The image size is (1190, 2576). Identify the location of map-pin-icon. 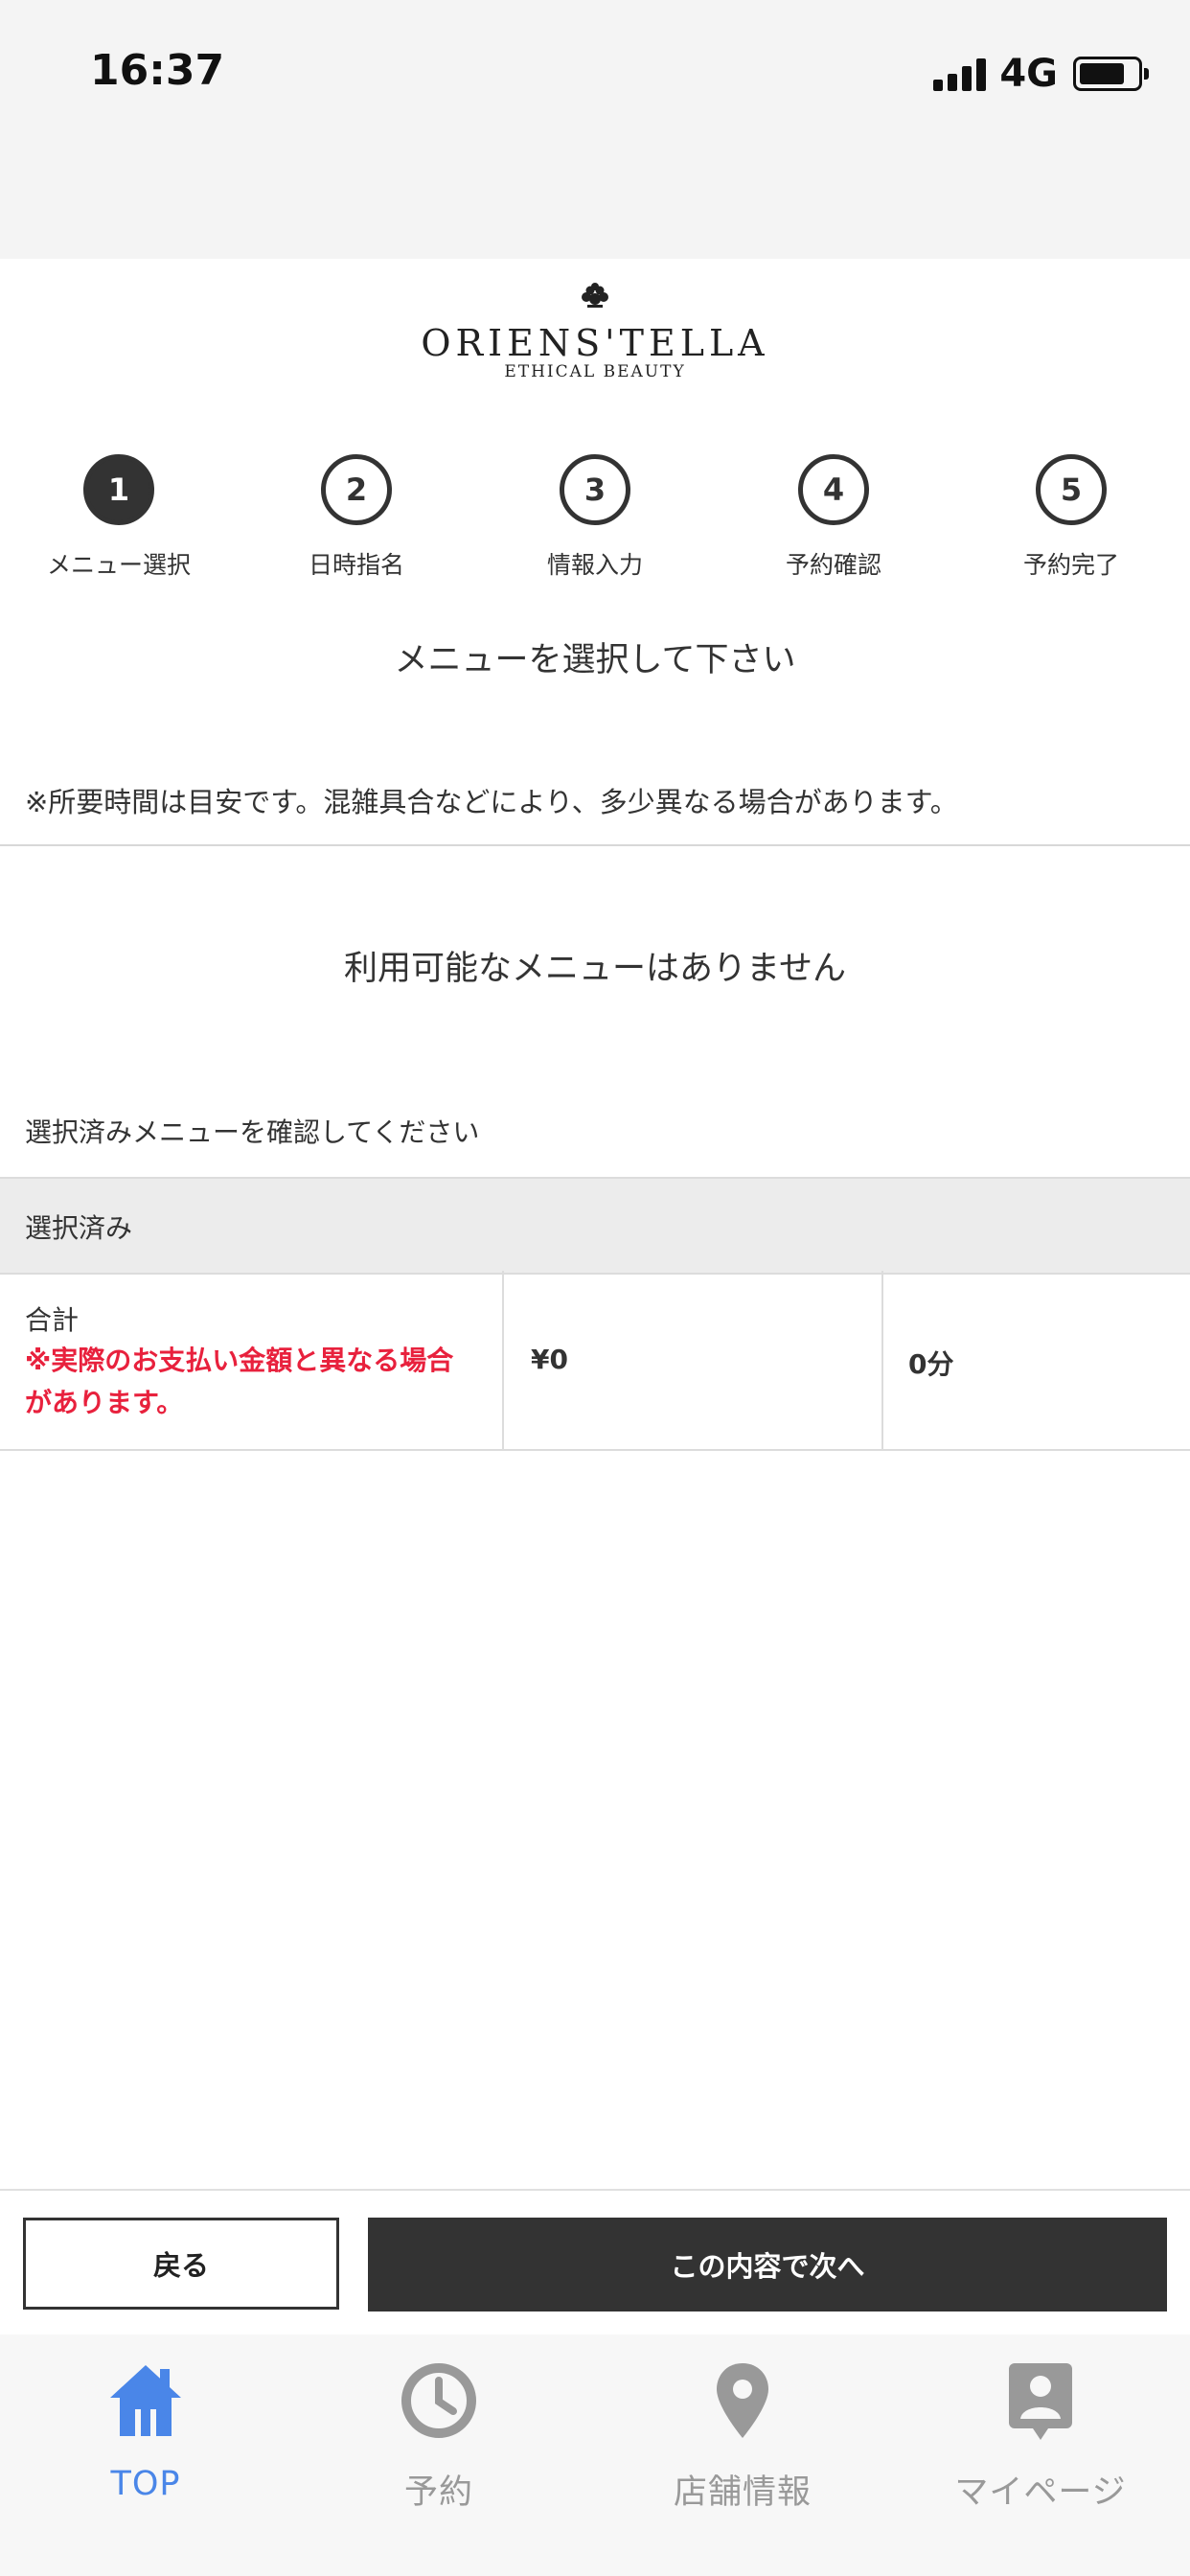
(743, 2400).